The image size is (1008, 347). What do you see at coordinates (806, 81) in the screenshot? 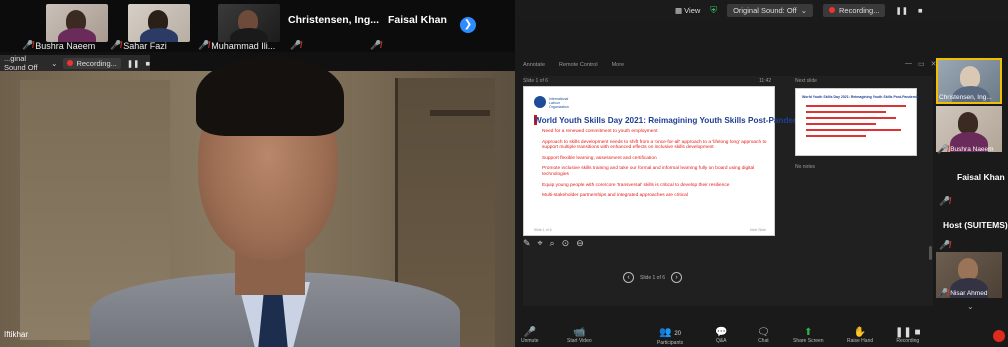
I see `next-slide-label: Next slide` at bounding box center [806, 81].